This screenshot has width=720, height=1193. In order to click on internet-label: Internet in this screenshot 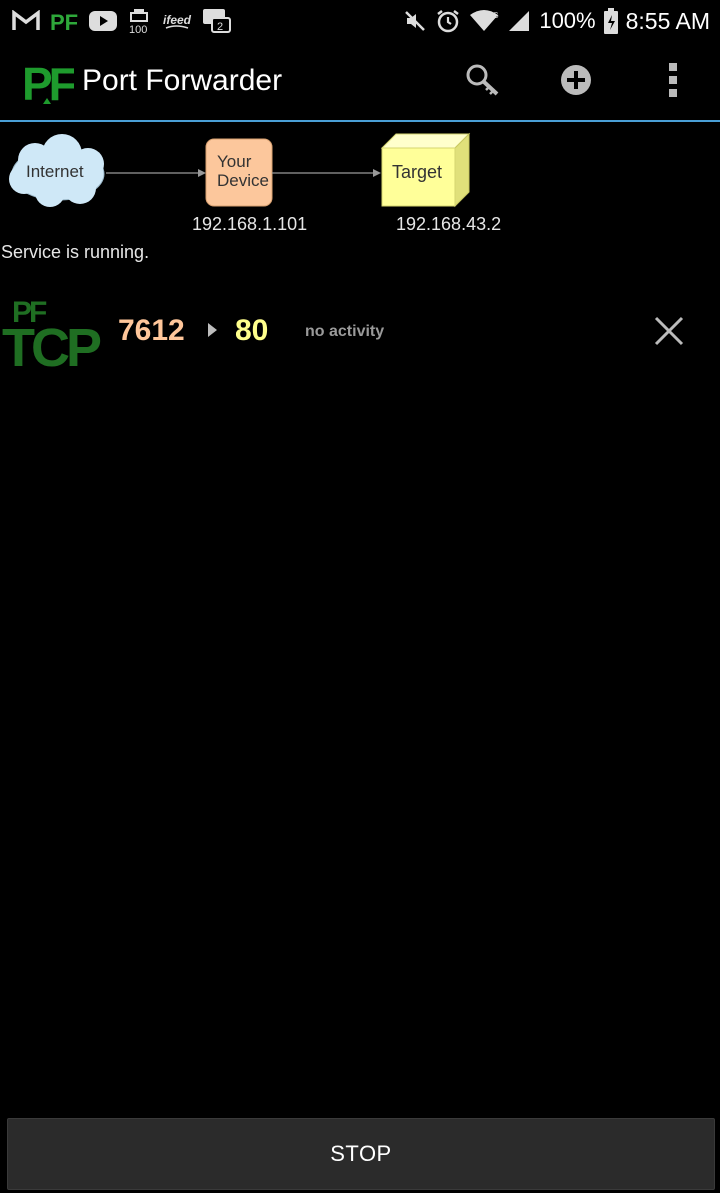, I will do `click(55, 171)`.